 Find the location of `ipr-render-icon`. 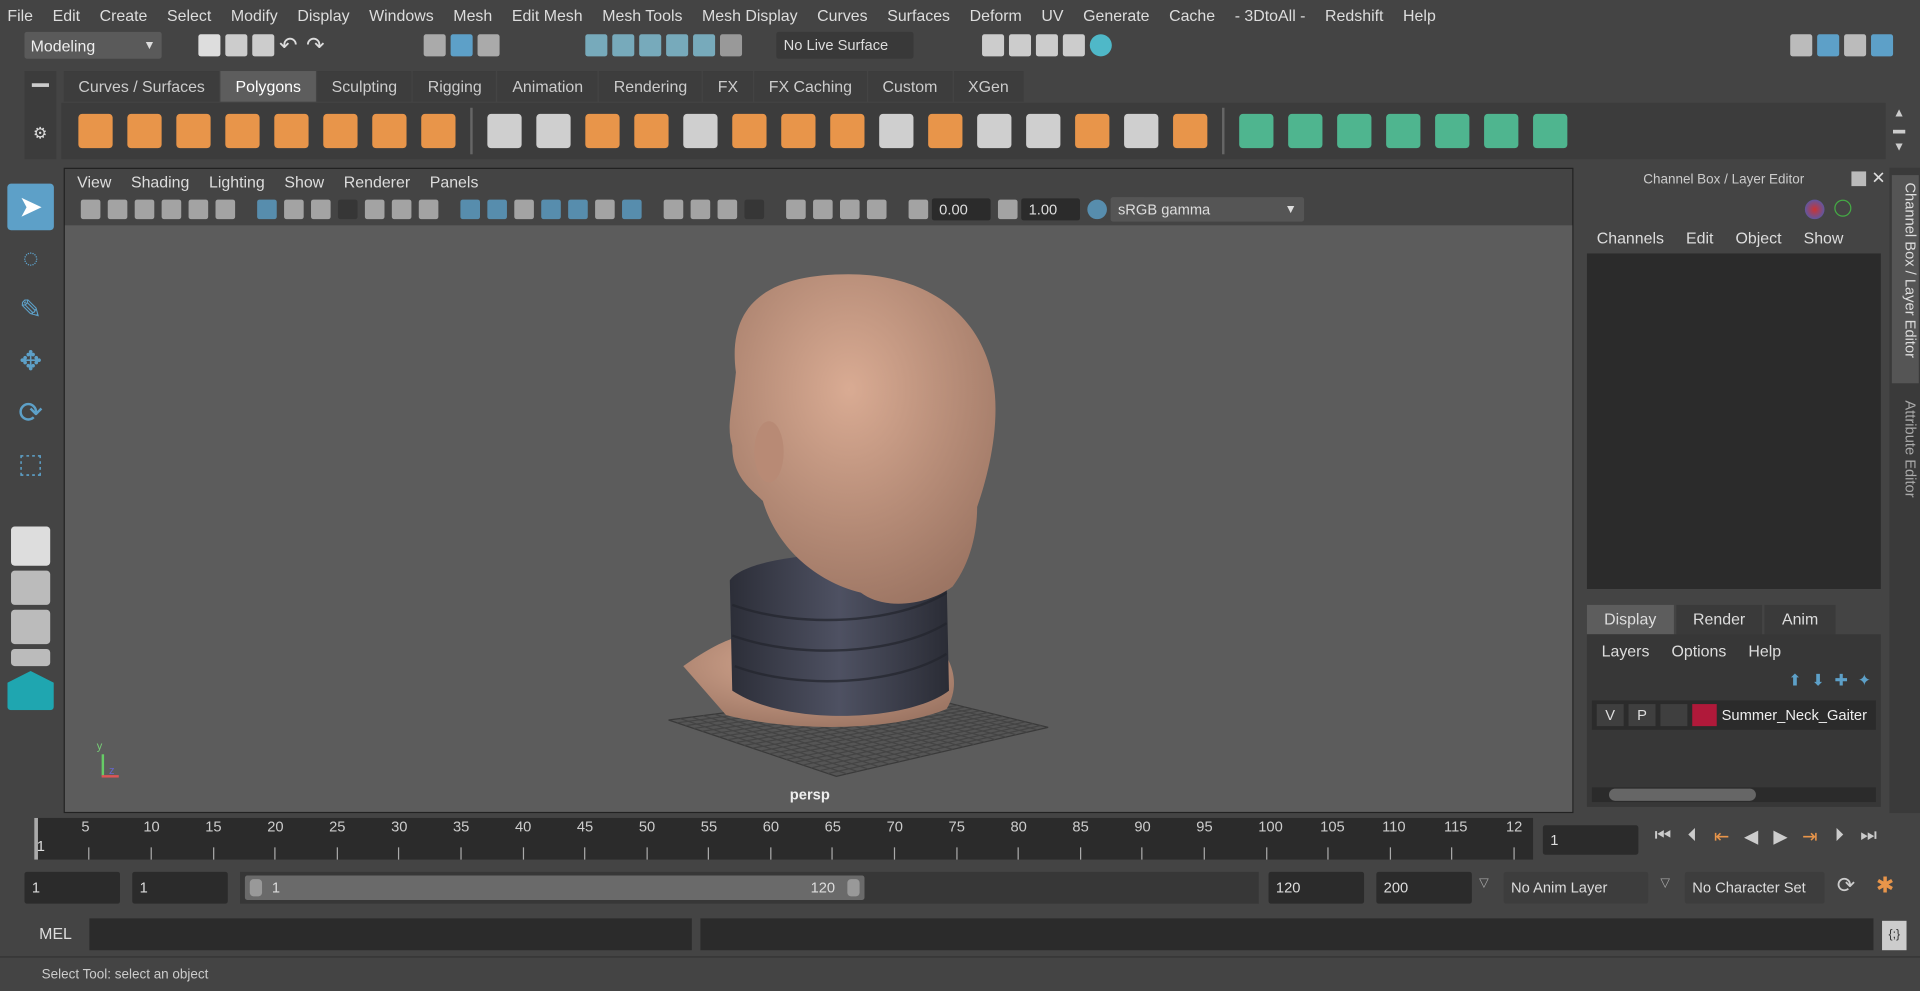

ipr-render-icon is located at coordinates (1046, 45).